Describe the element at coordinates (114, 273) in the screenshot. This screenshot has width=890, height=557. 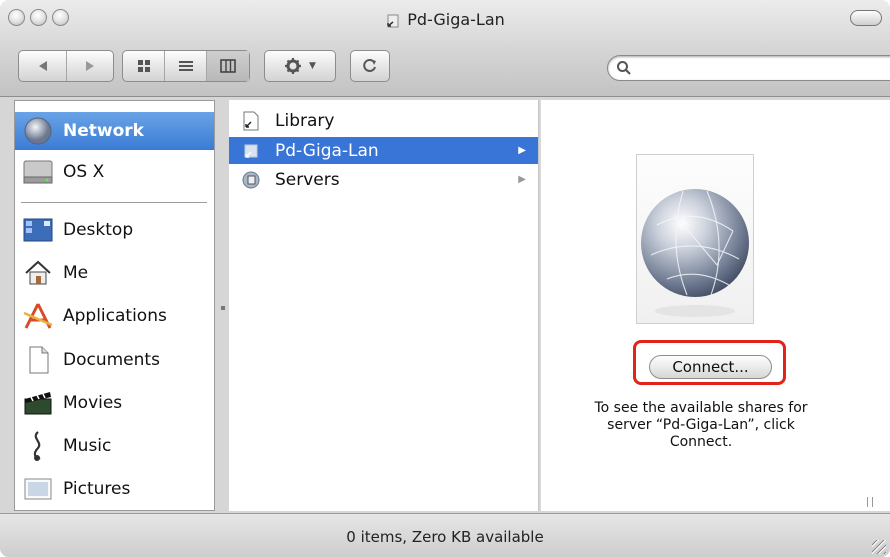
I see `sidebar-item-me: Me` at that location.